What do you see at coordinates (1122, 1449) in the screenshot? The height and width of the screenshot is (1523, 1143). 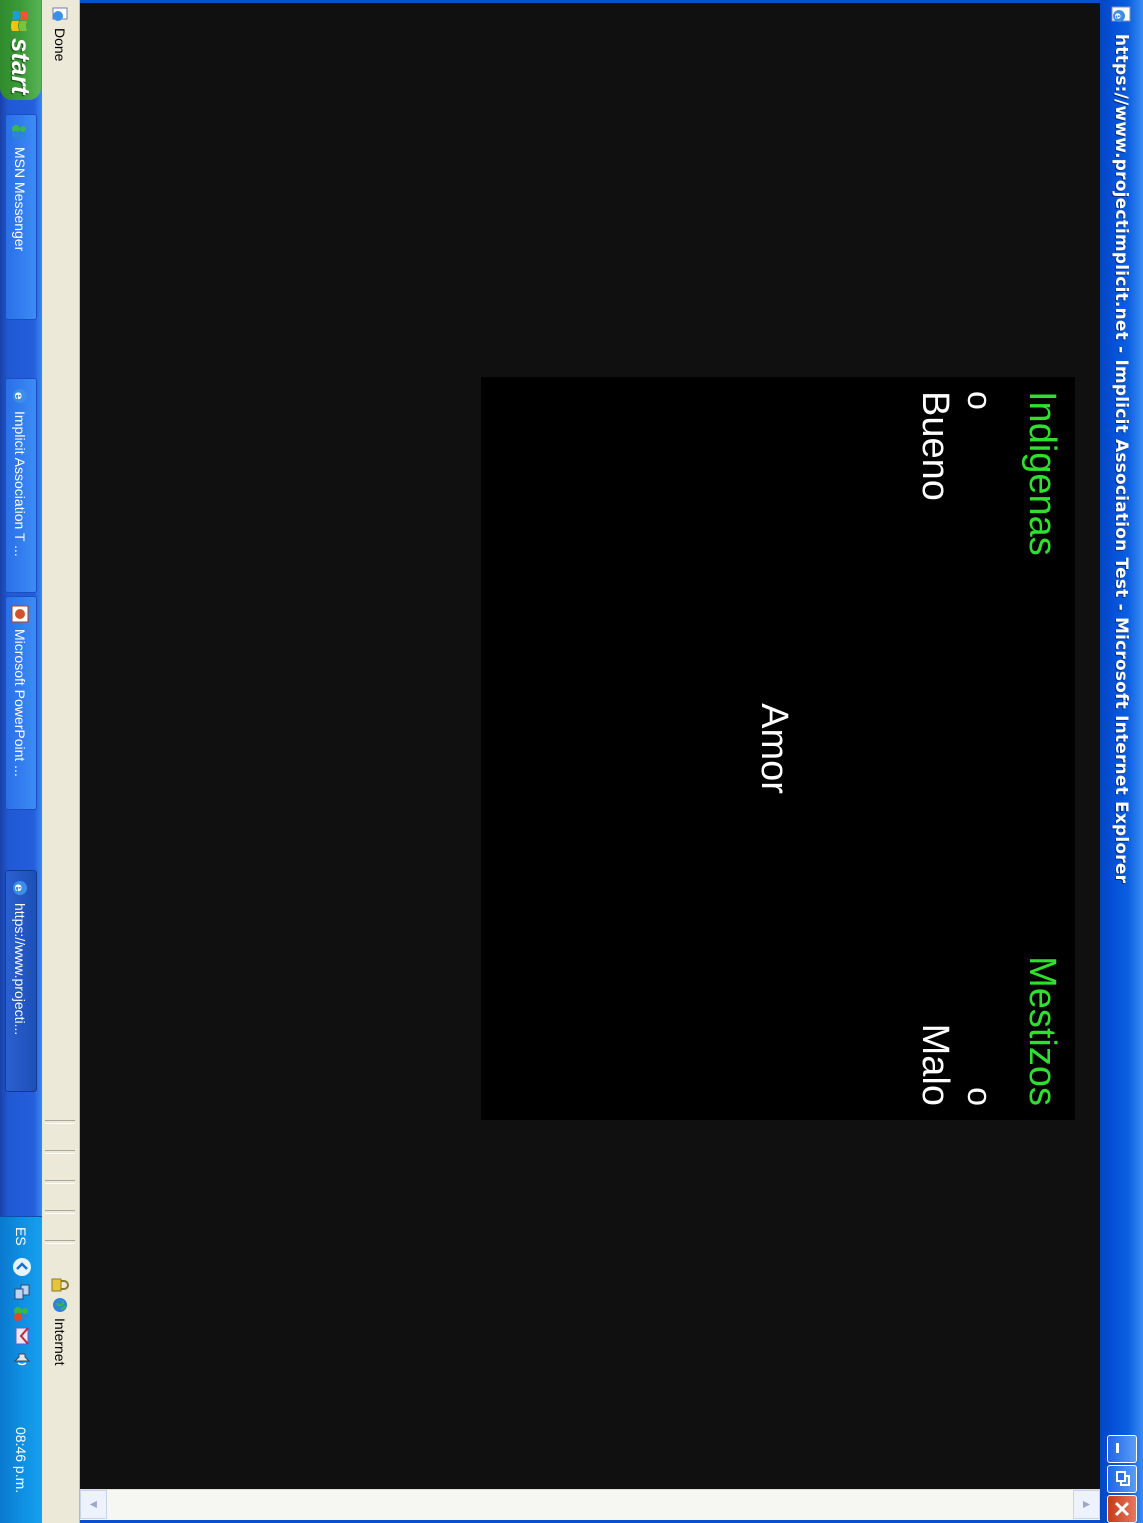 I see `minimize-button` at bounding box center [1122, 1449].